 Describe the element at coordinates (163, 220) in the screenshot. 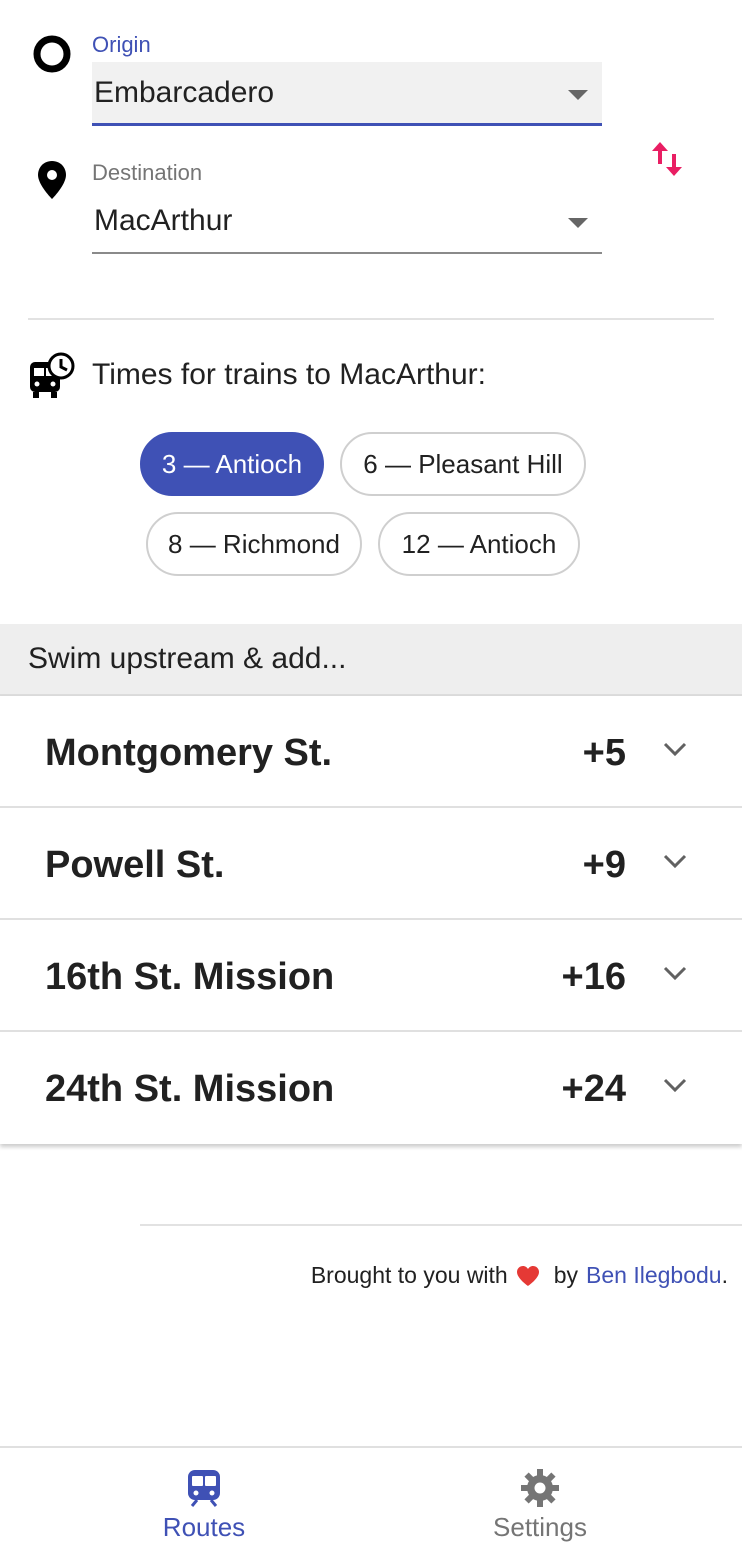

I see `destination-value: MacArthur` at that location.